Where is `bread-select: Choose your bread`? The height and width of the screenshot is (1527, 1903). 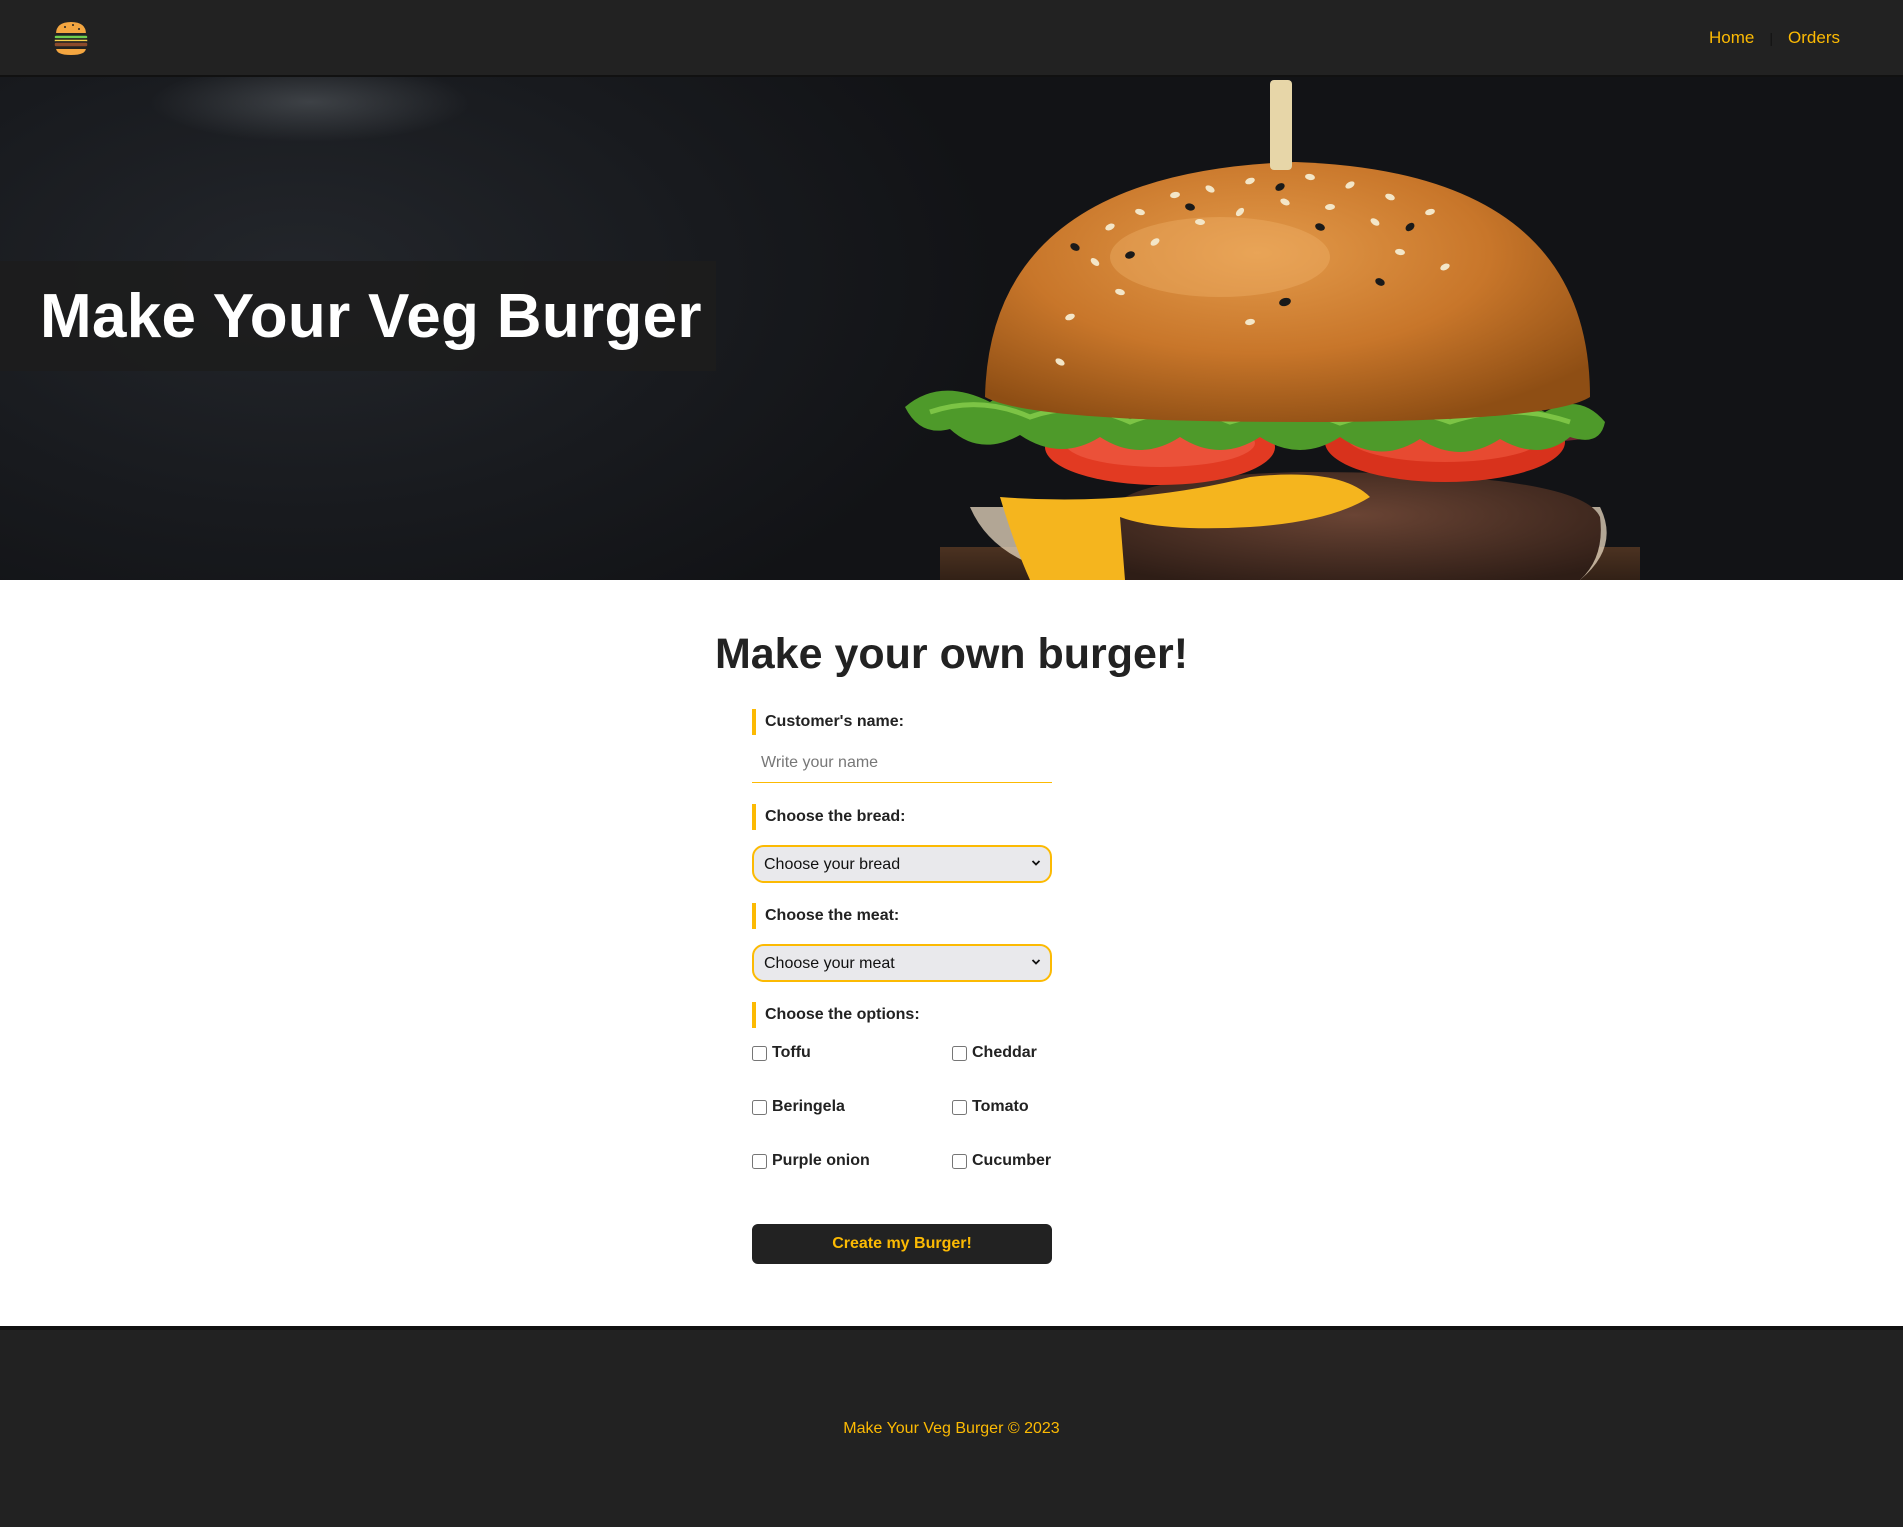
bread-select: Choose your bread is located at coordinates (902, 864).